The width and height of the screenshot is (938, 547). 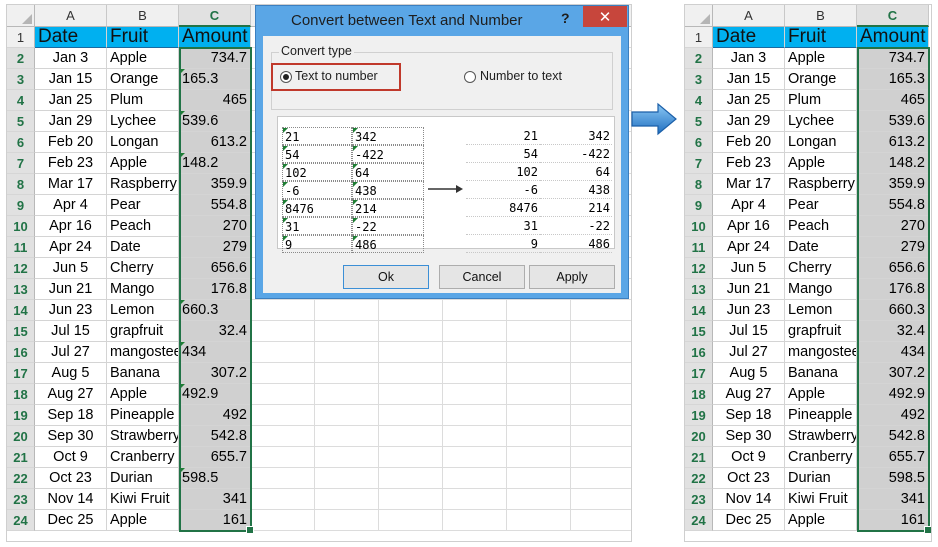 What do you see at coordinates (893, 37) in the screenshot?
I see `header-cell-amount: Amount` at bounding box center [893, 37].